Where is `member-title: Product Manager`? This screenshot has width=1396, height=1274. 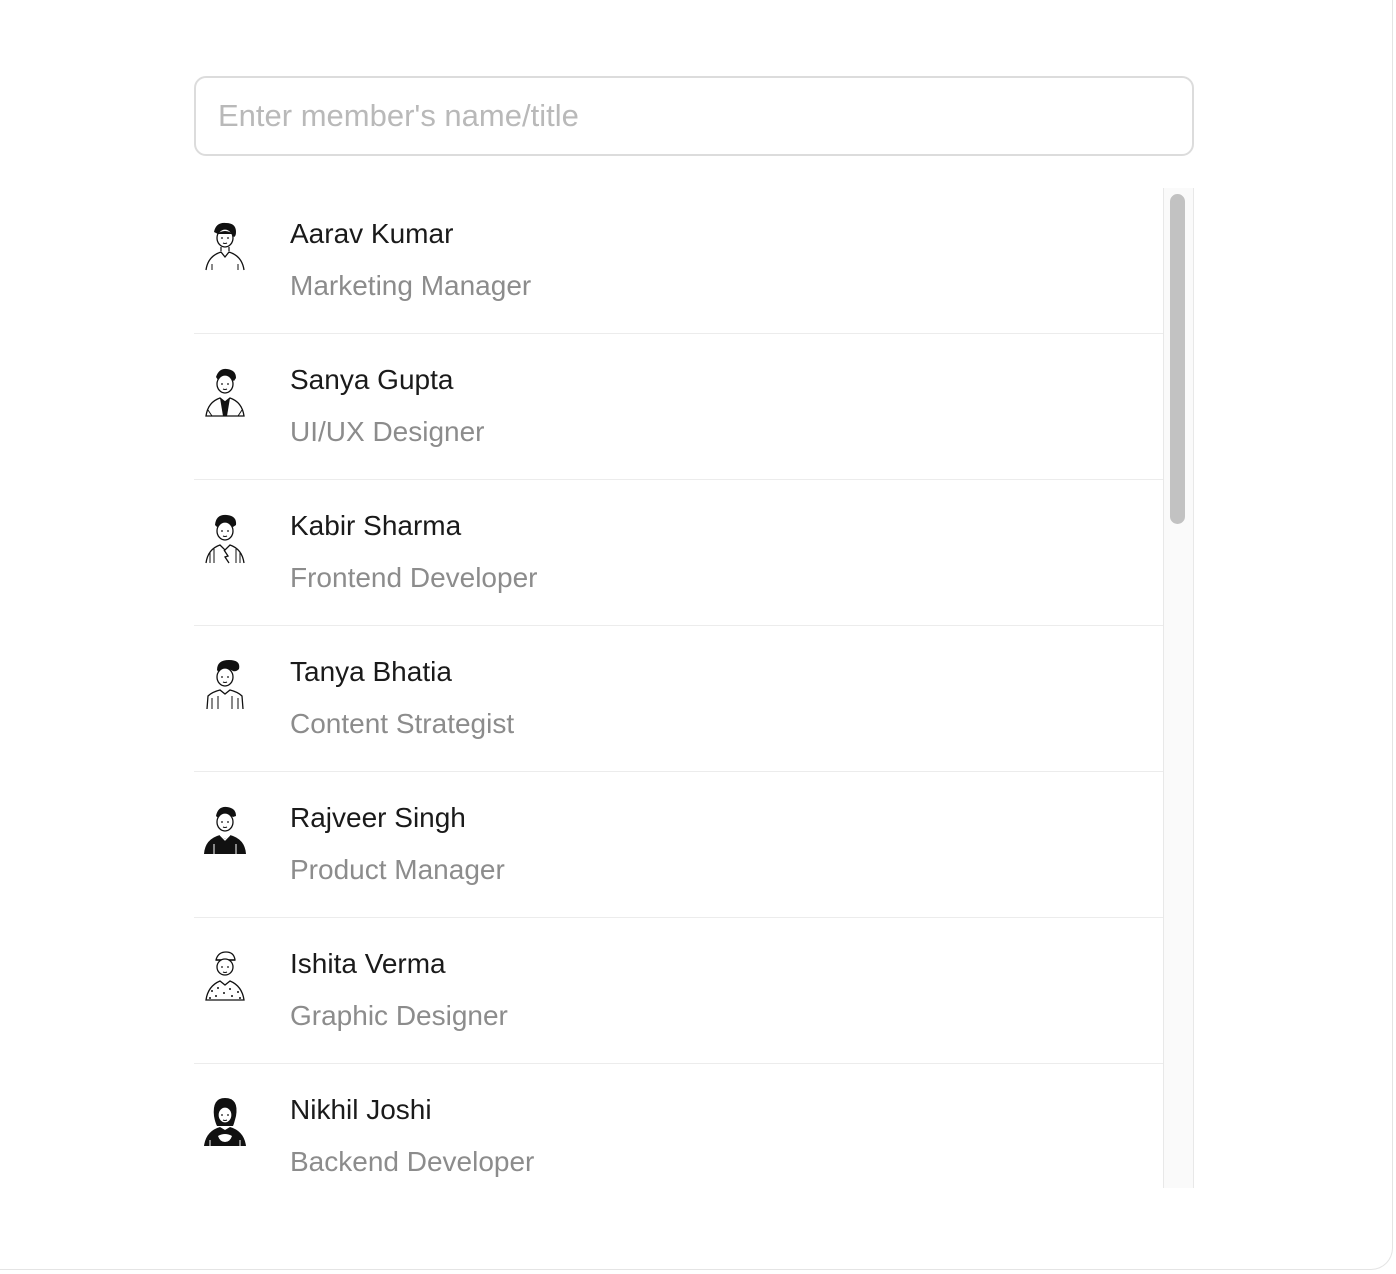 member-title: Product Manager is located at coordinates (397, 869).